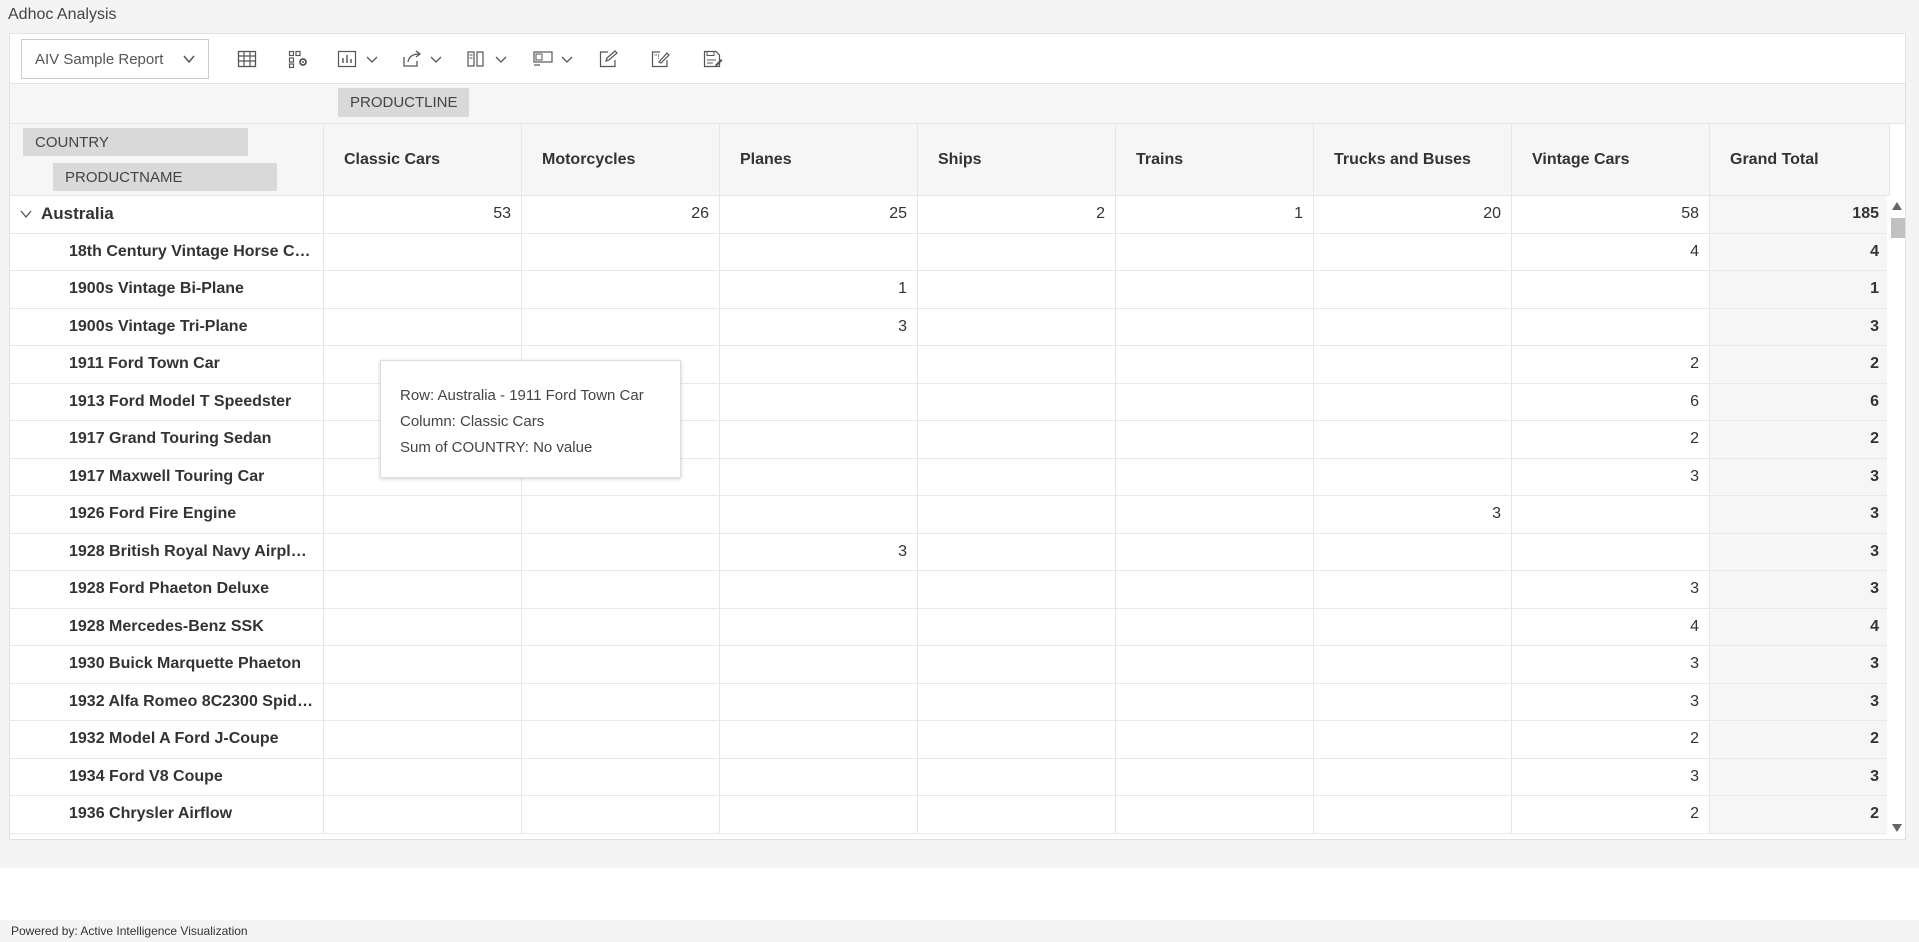 This screenshot has height=942, width=1919. Describe the element at coordinates (819, 289) in the screenshot. I see `value-cell: 1` at that location.